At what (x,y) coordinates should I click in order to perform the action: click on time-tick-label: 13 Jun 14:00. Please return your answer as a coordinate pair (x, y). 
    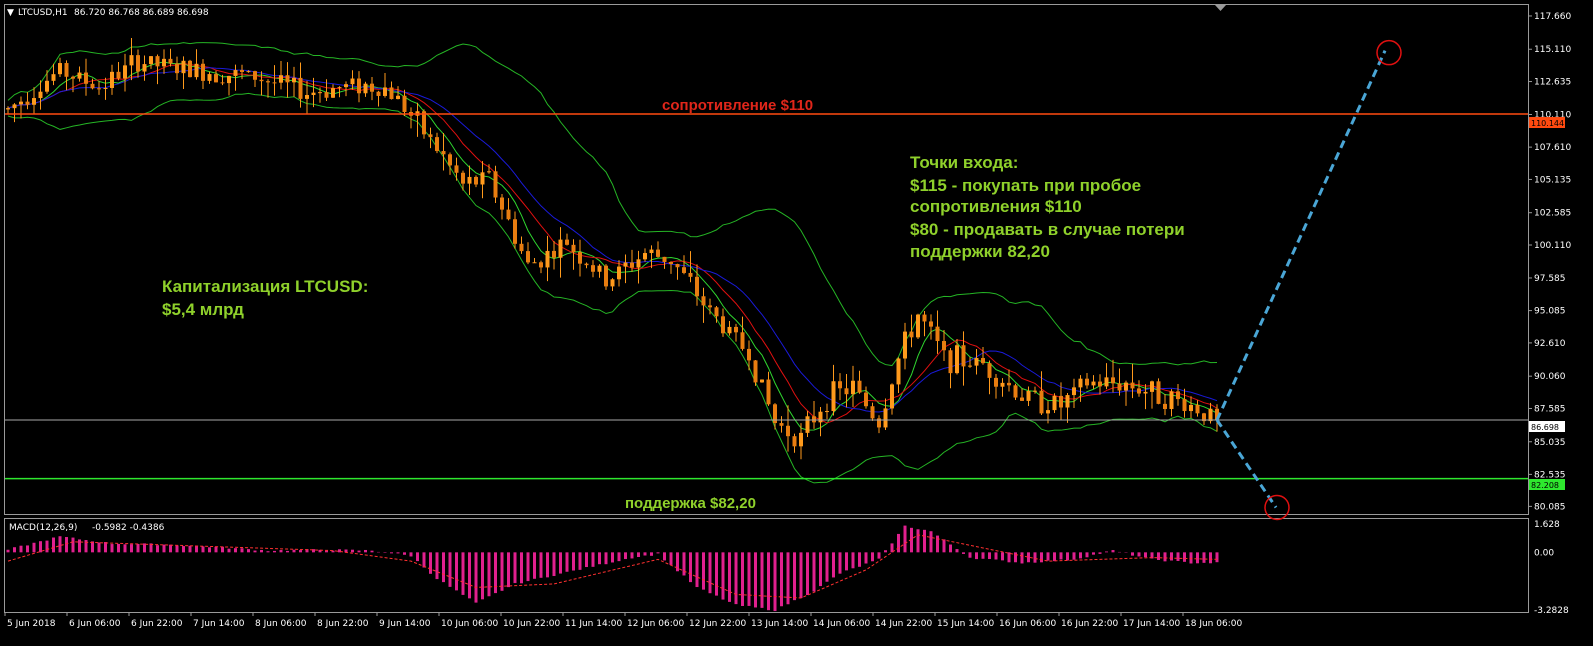
    Looking at the image, I should click on (779, 624).